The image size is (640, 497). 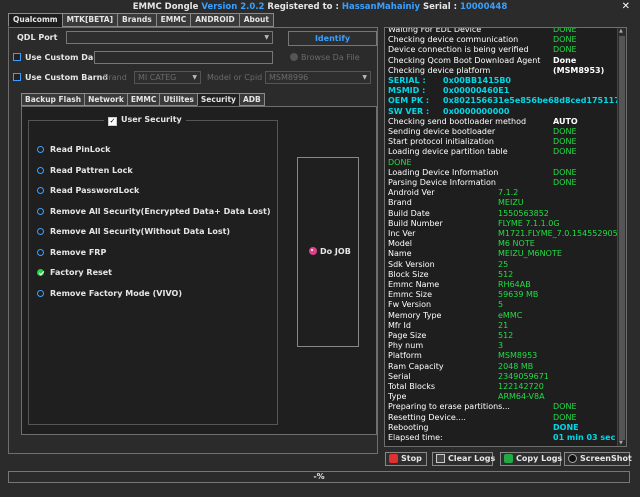 What do you see at coordinates (458, 50) in the screenshot?
I see `log-label: Device connection is being verified` at bounding box center [458, 50].